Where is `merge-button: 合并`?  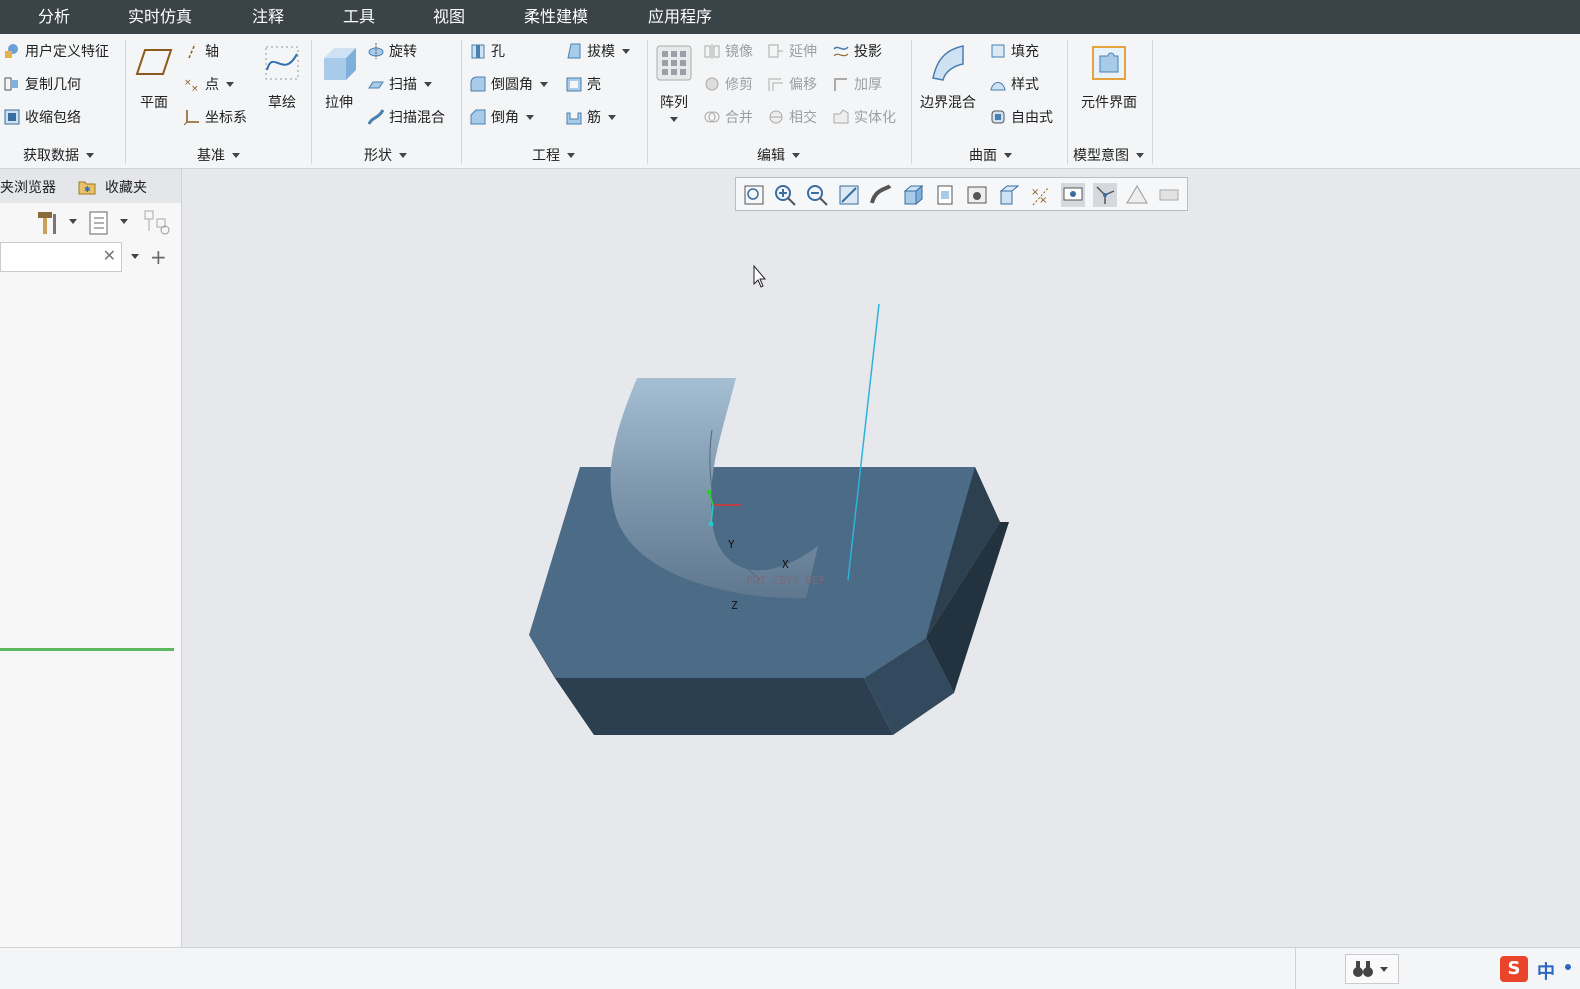
merge-button: 合并 is located at coordinates (728, 118).